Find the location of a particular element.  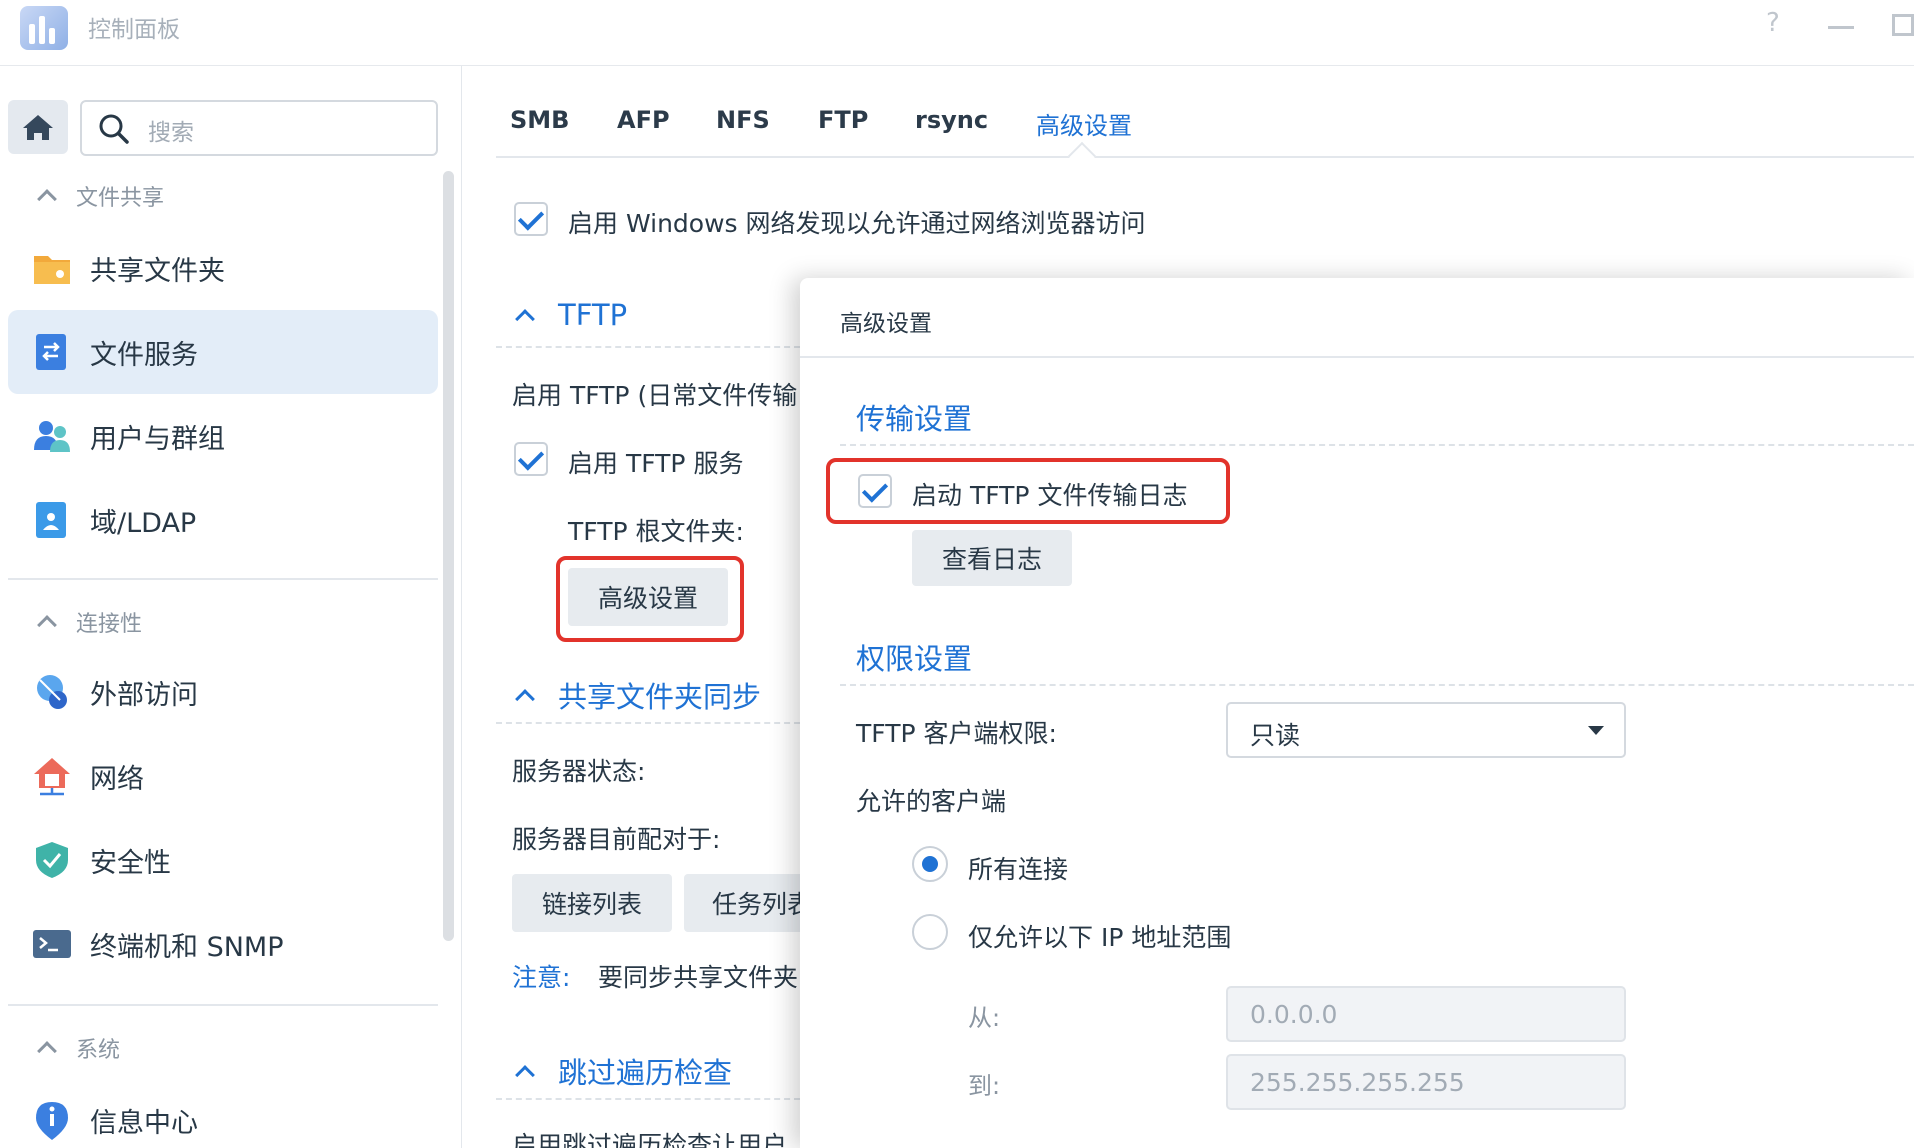

from-label: 从: is located at coordinates (984, 1018).